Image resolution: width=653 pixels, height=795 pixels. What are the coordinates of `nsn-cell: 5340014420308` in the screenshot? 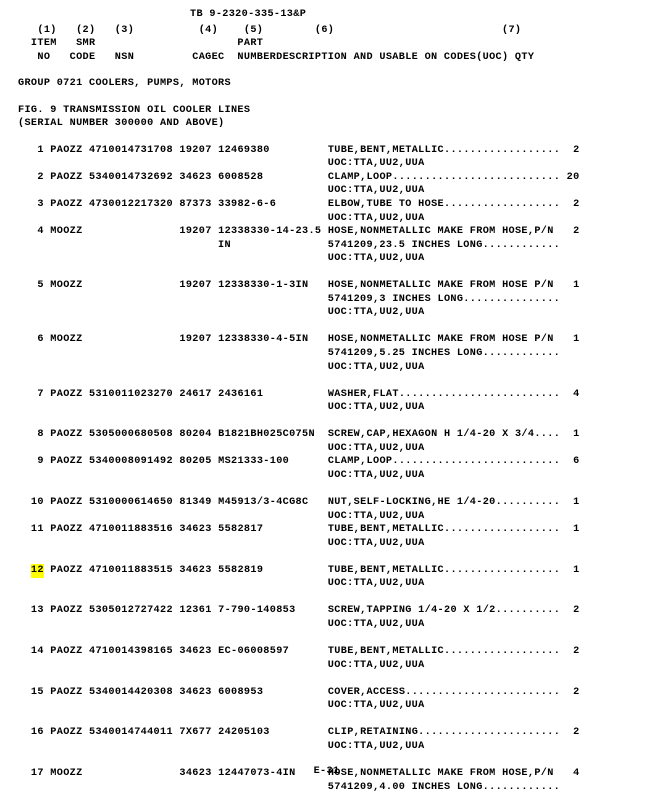 It's located at (127, 692).